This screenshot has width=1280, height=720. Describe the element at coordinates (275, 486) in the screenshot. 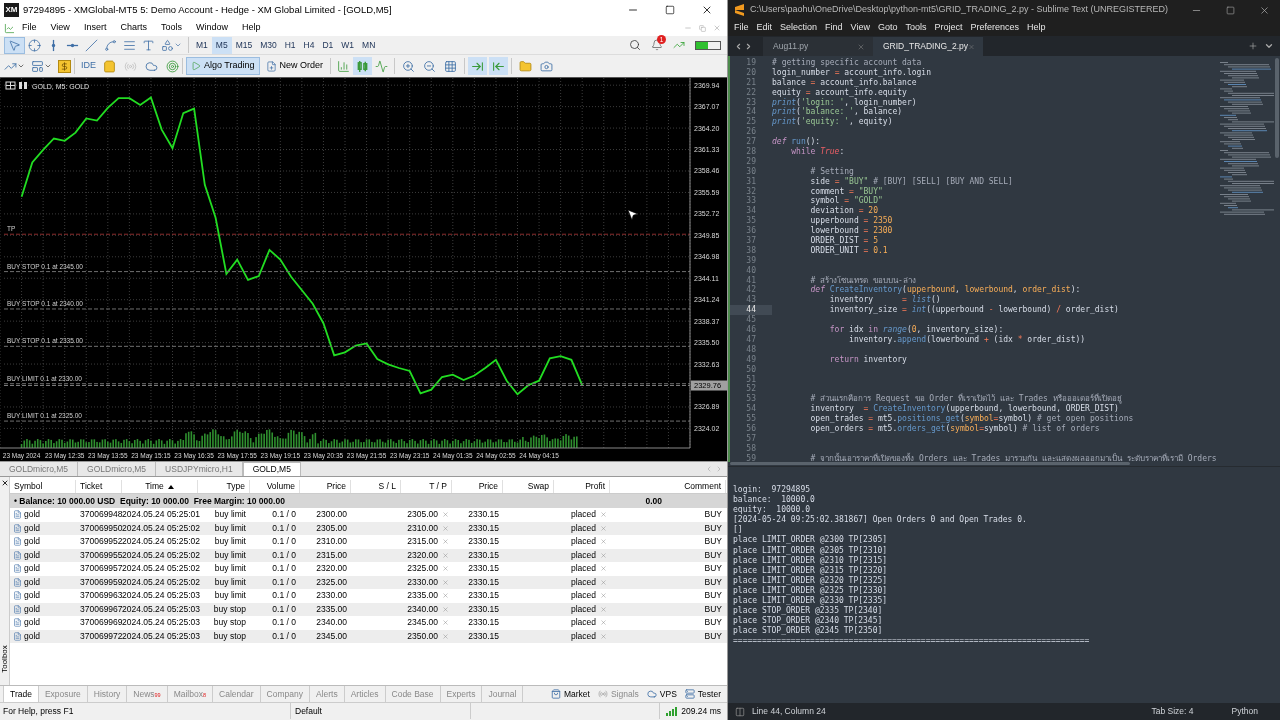

I see `column-header: Volume` at that location.